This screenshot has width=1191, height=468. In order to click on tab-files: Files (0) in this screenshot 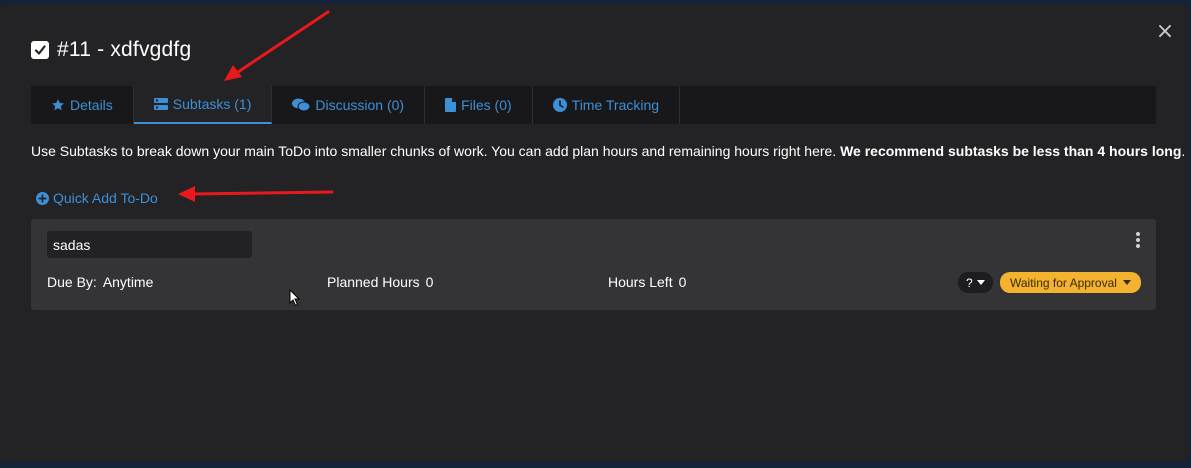, I will do `click(479, 105)`.